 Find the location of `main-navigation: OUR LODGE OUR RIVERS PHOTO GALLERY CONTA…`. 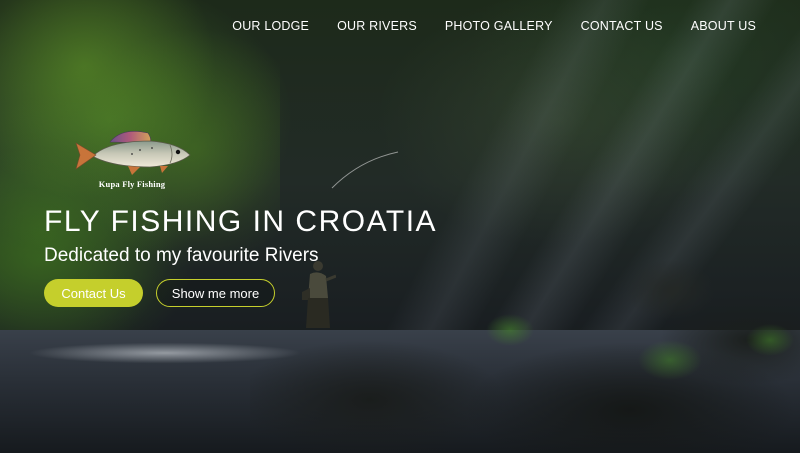

main-navigation: OUR LODGE OUR RIVERS PHOTO GALLERY CONTA… is located at coordinates (494, 26).